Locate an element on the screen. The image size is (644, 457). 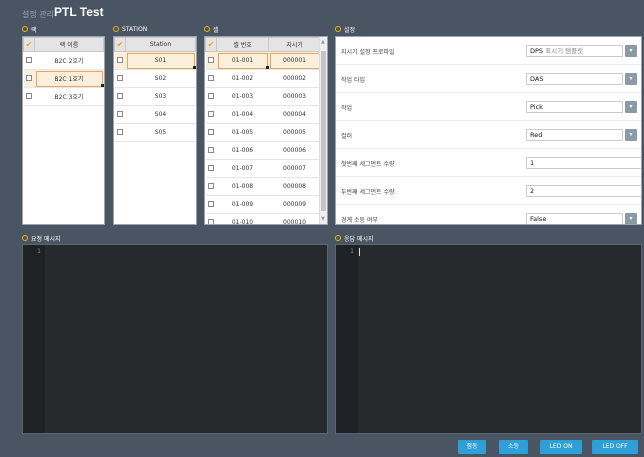
cell-table-scrollbar: ▲ ▼ is located at coordinates (323, 130).